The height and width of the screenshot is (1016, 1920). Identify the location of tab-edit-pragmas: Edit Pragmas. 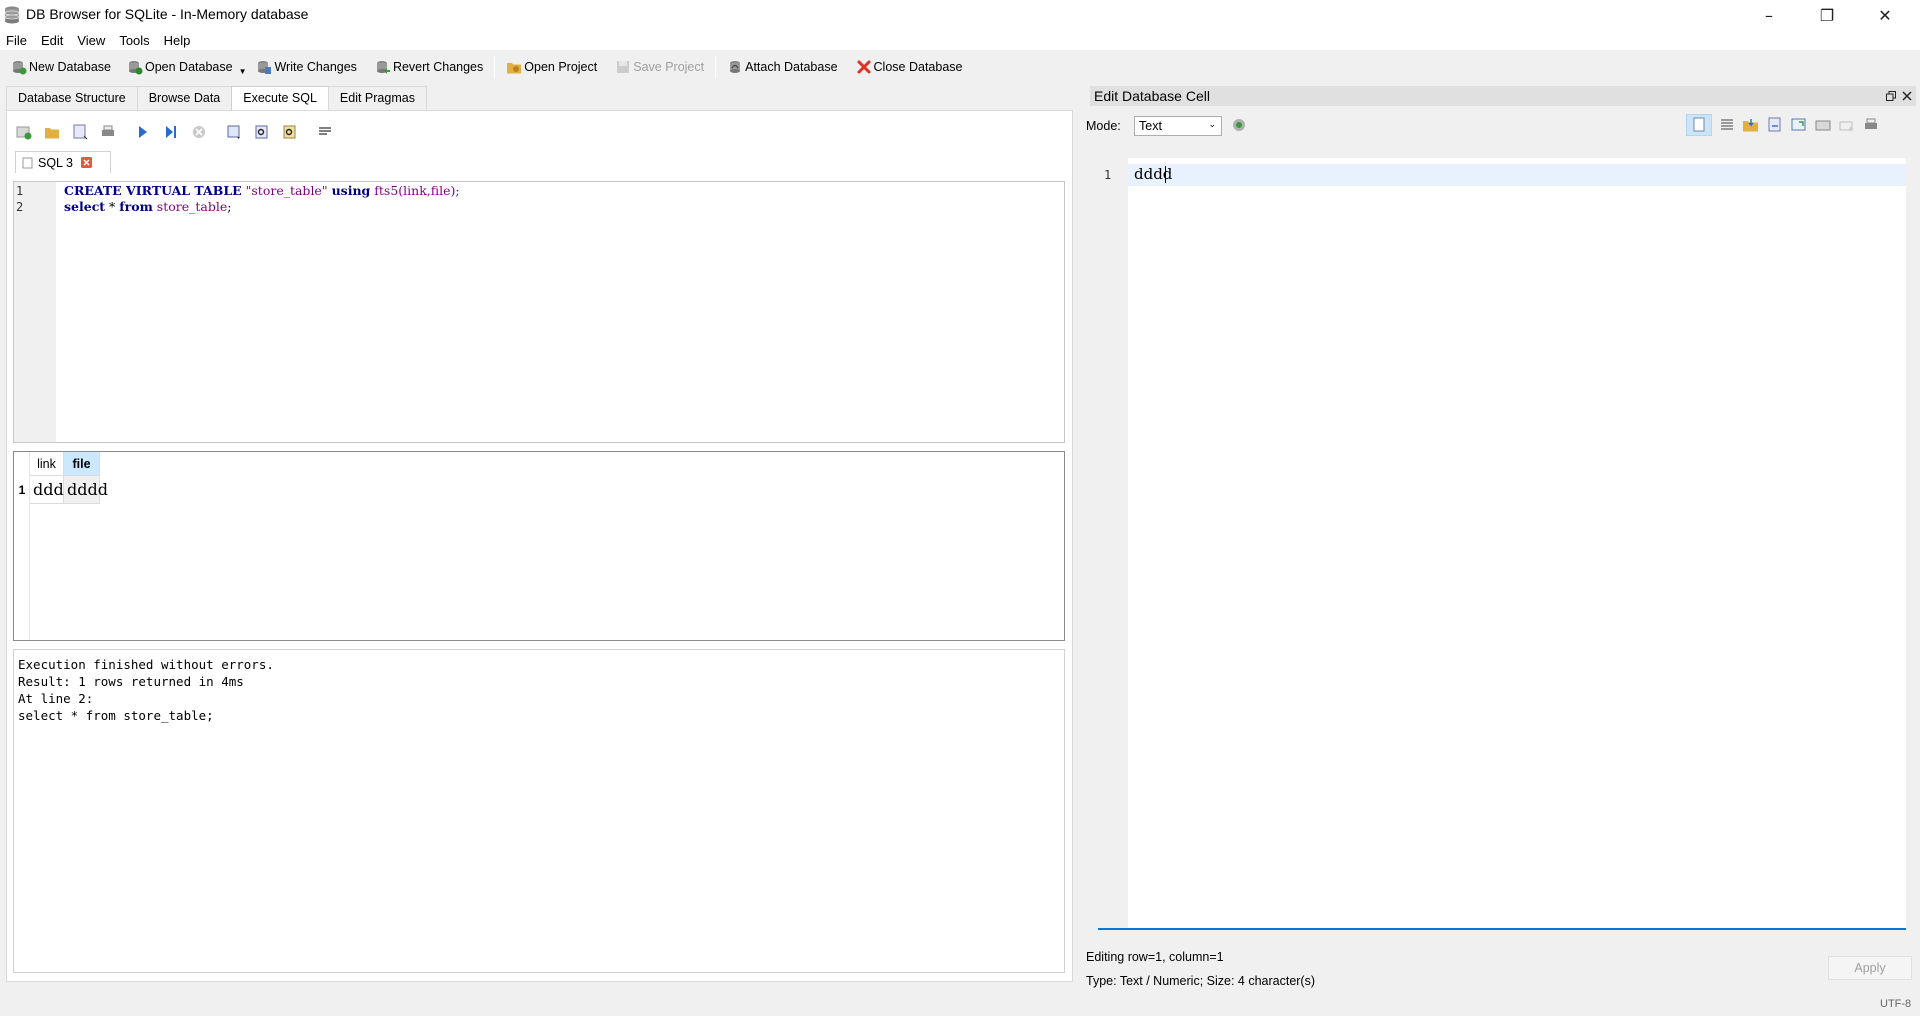
(377, 98).